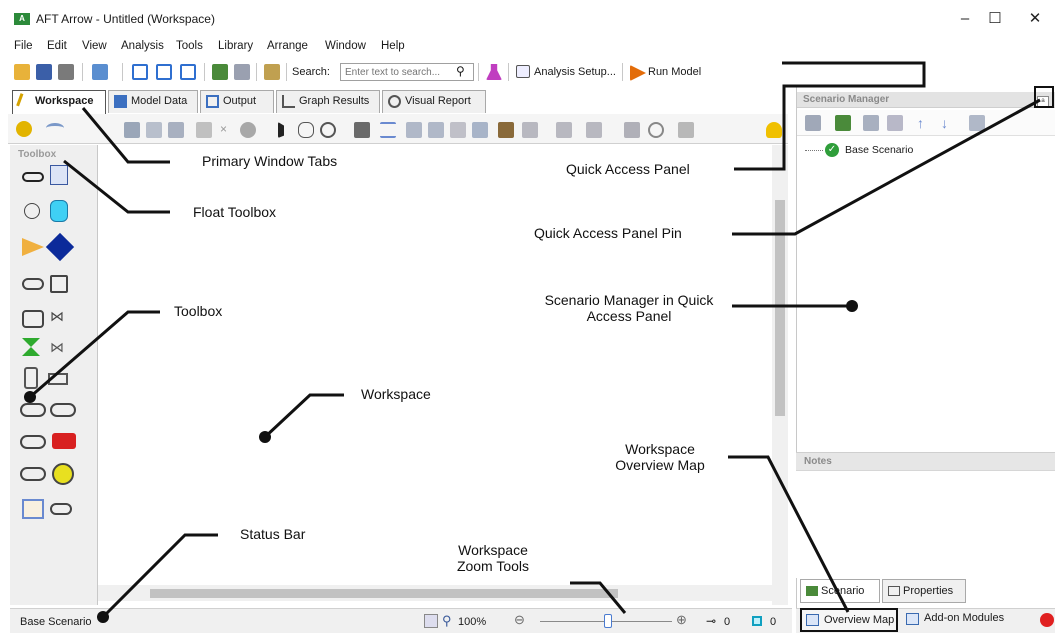 This screenshot has height=633, width=1055. I want to click on menu-arrange: Arrange, so click(287, 46).